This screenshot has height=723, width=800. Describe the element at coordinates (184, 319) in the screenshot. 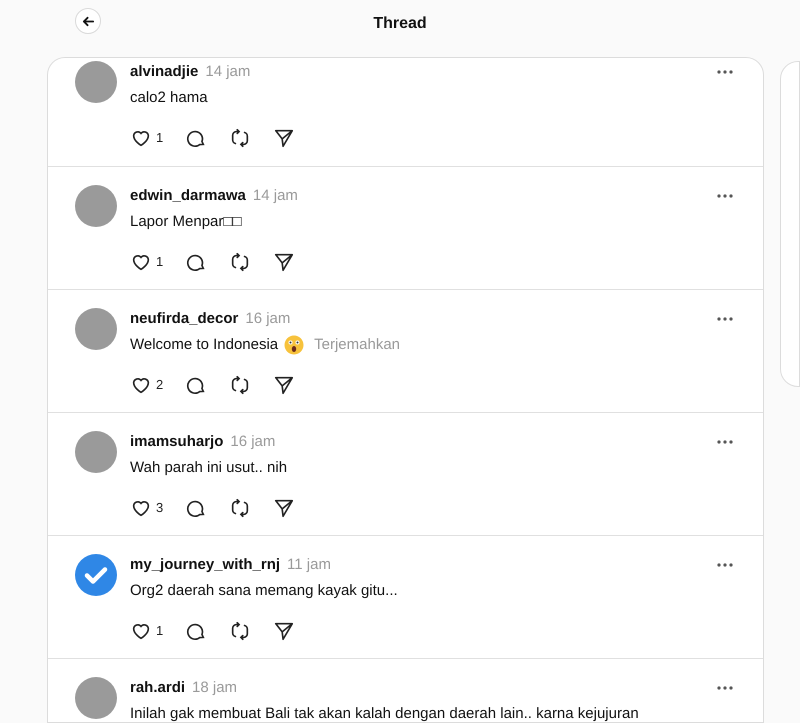

I see `username: neufirda_decor` at that location.